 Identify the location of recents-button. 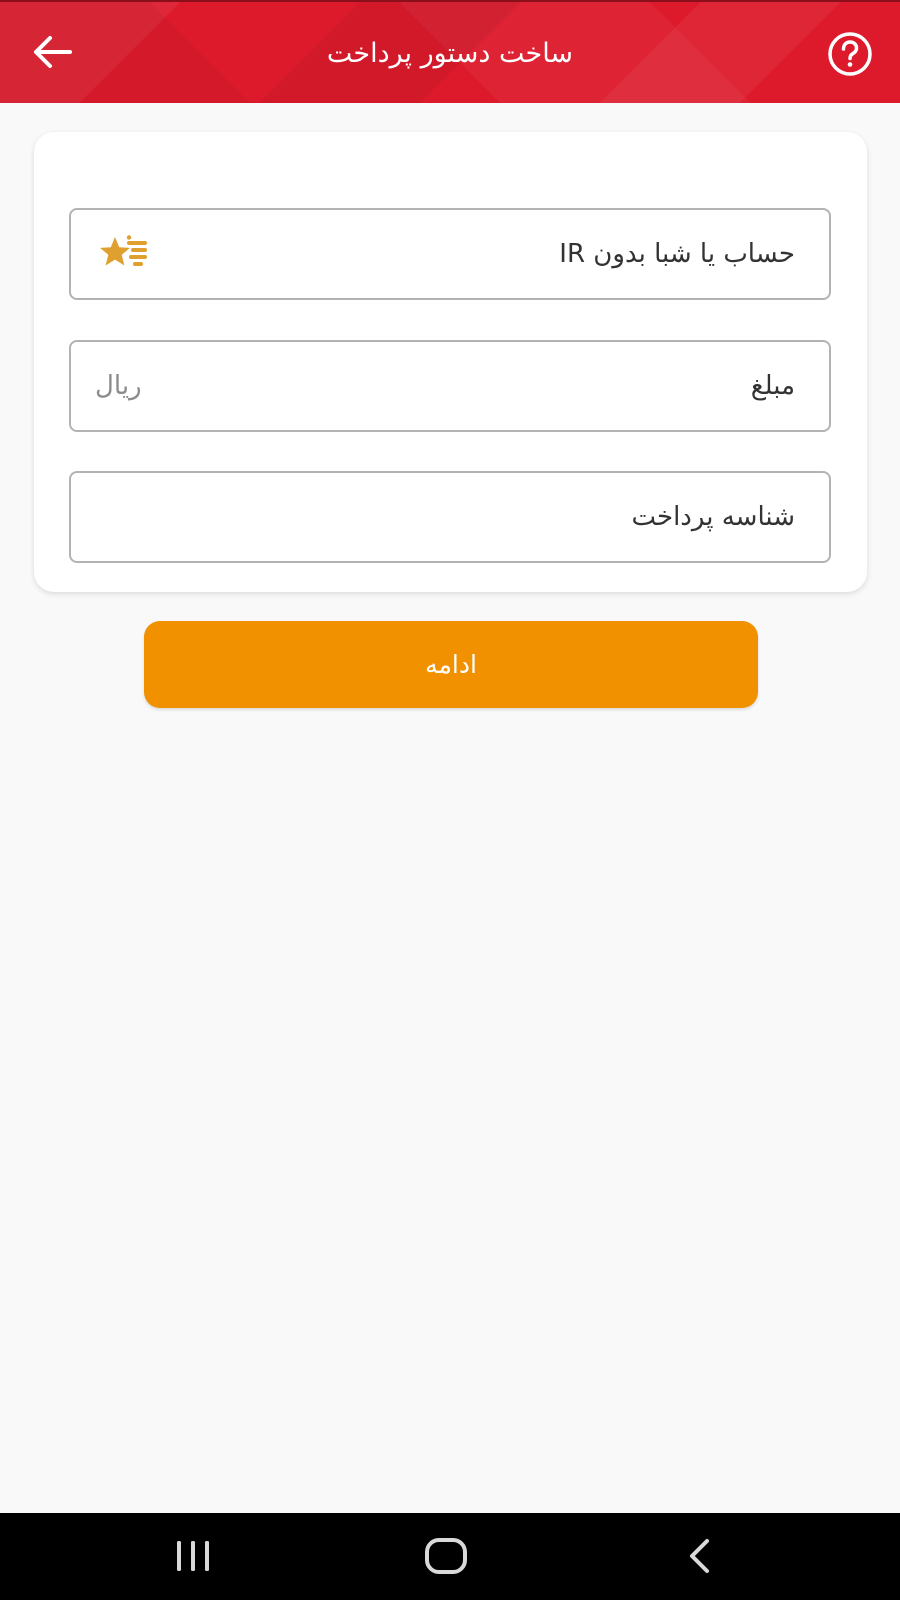
(193, 1556).